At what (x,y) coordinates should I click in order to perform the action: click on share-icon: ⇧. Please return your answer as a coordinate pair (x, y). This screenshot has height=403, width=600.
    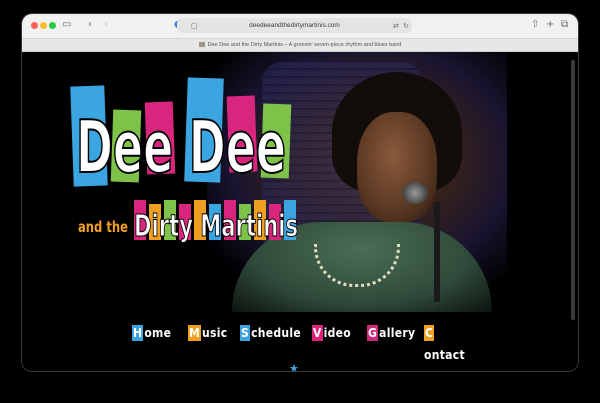
    Looking at the image, I should click on (535, 25).